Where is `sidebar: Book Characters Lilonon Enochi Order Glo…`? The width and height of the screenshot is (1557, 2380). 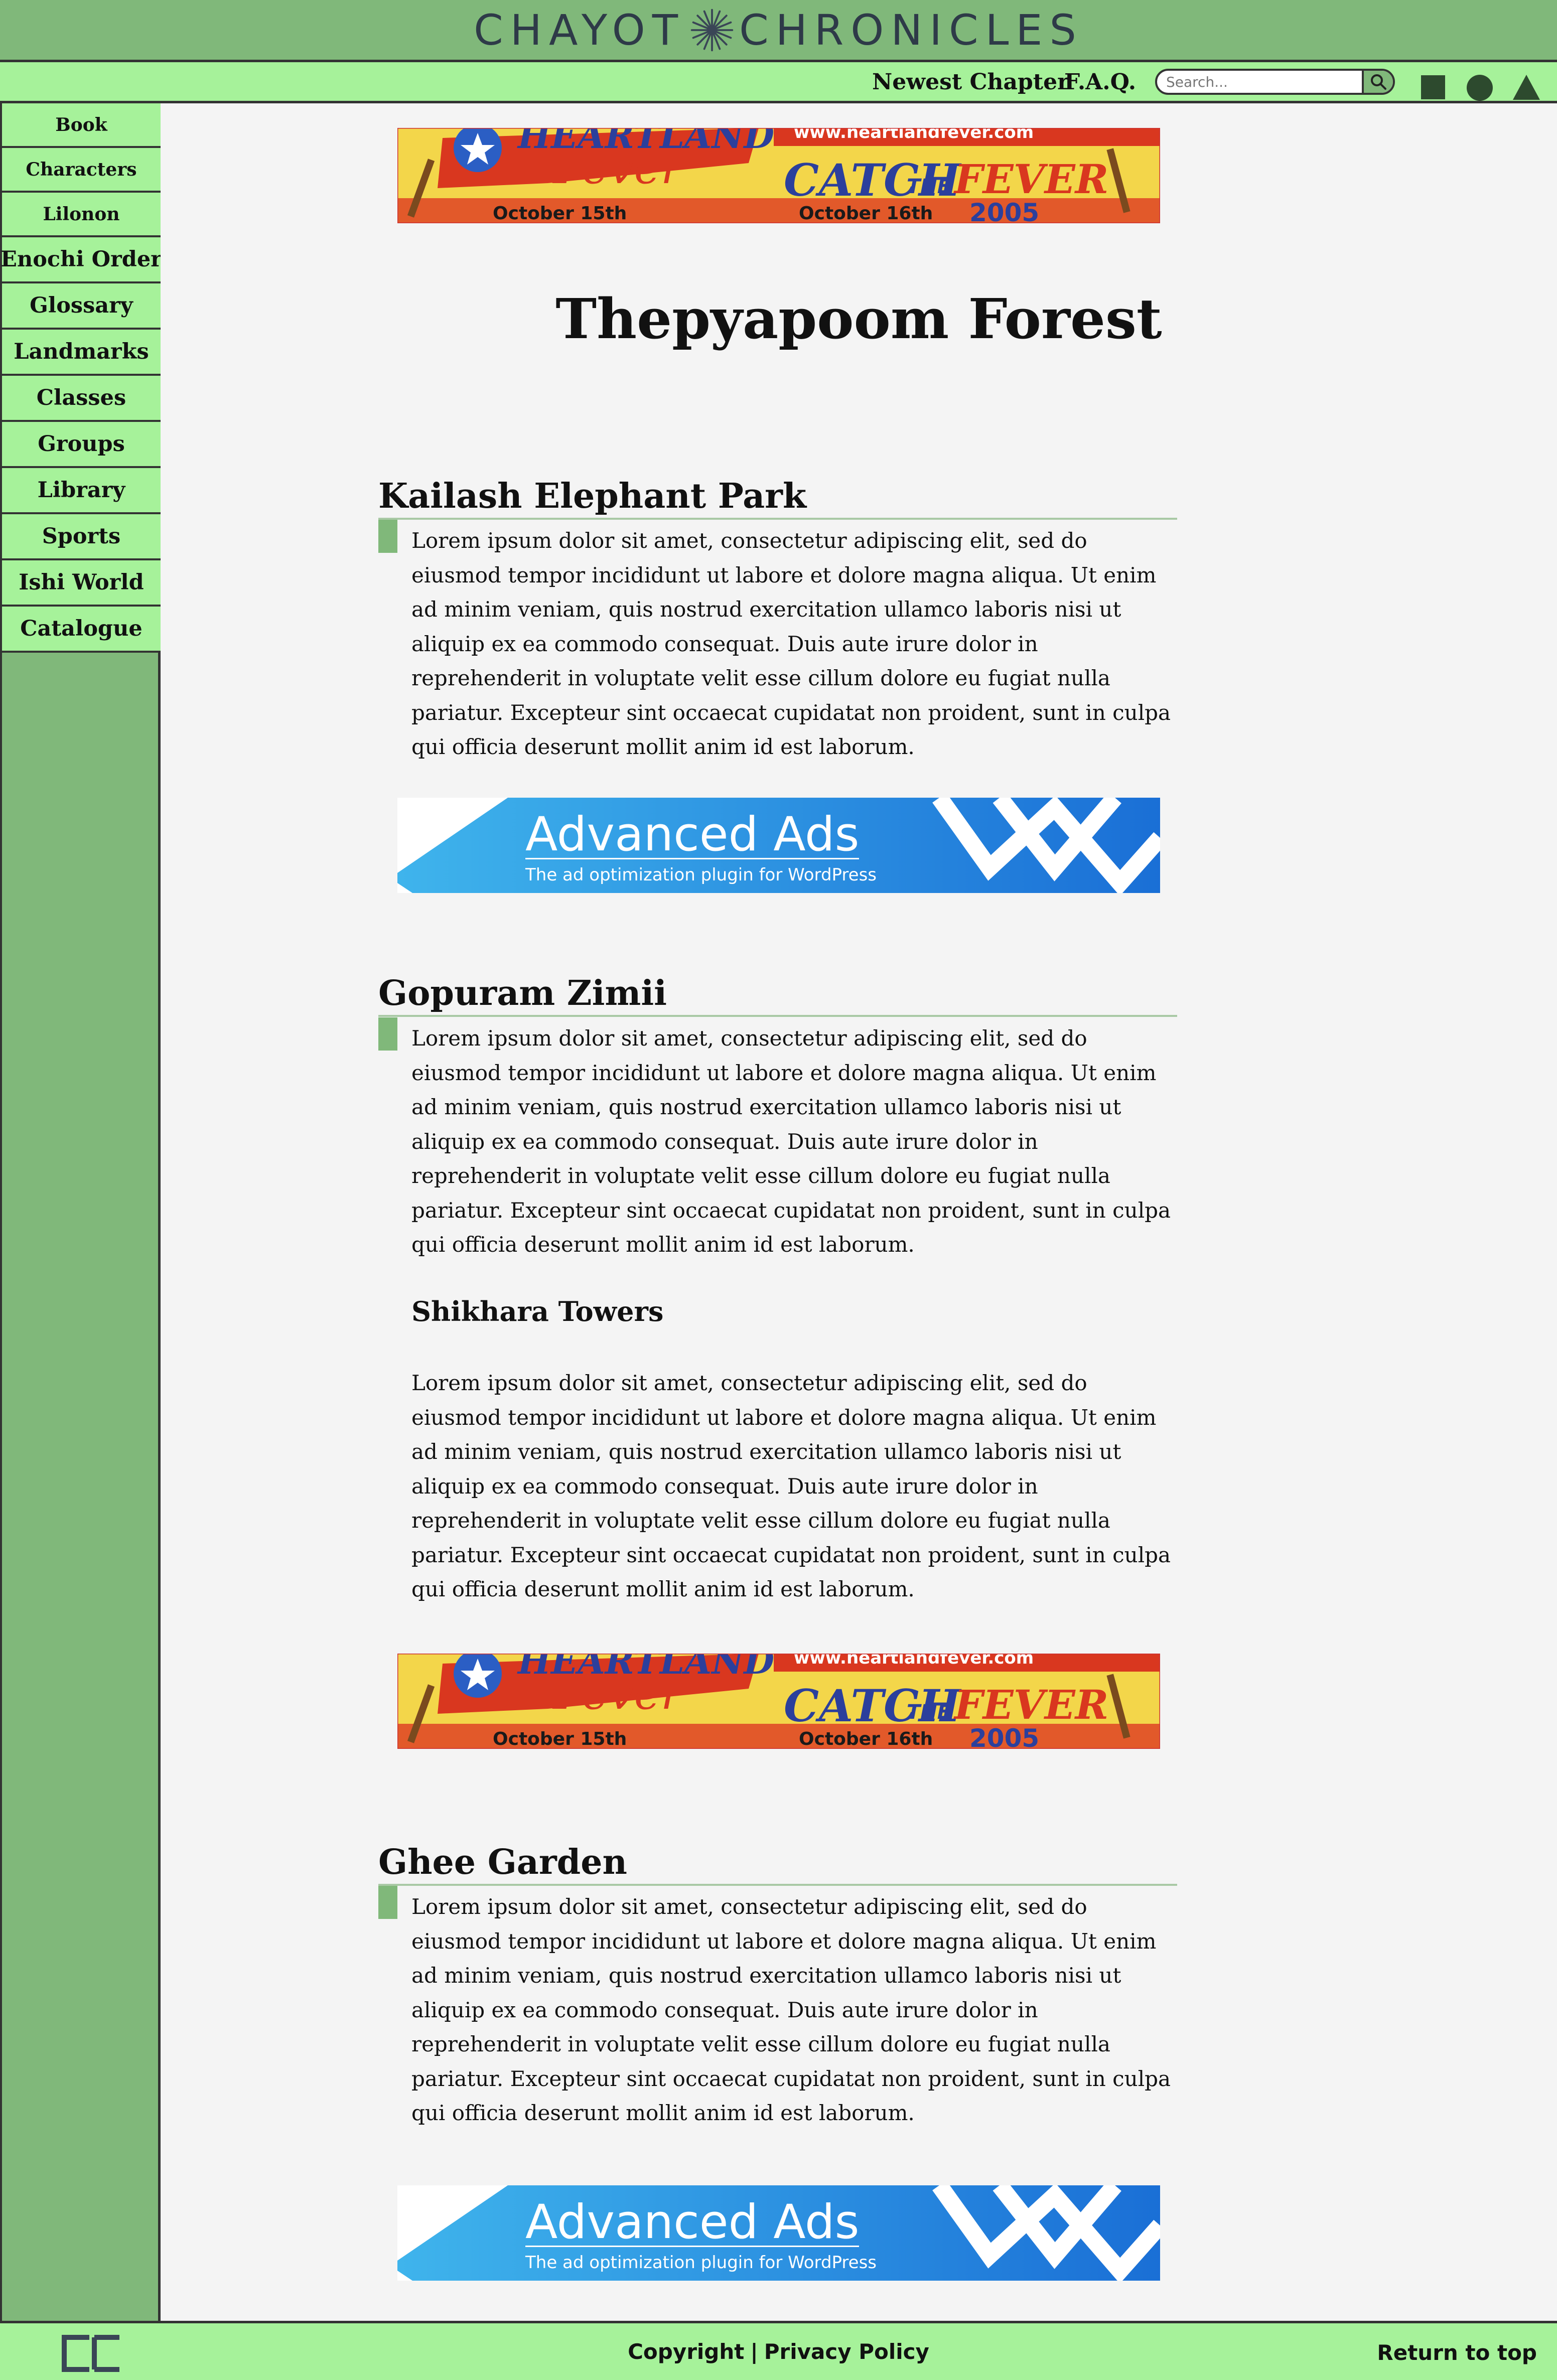
sidebar: Book Characters Lilonon Enochi Order Glo… is located at coordinates (81, 1212).